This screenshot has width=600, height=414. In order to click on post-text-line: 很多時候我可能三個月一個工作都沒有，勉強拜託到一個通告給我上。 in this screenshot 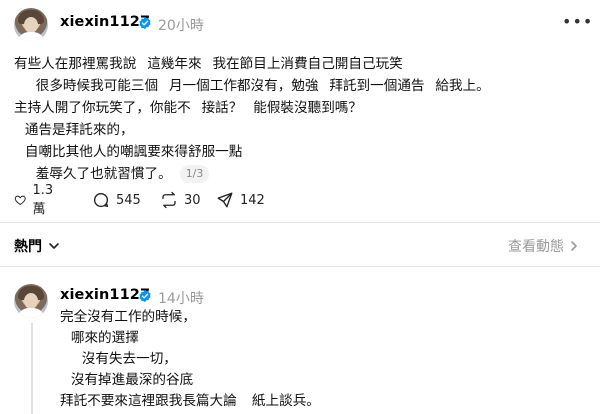, I will do `click(252, 86)`.